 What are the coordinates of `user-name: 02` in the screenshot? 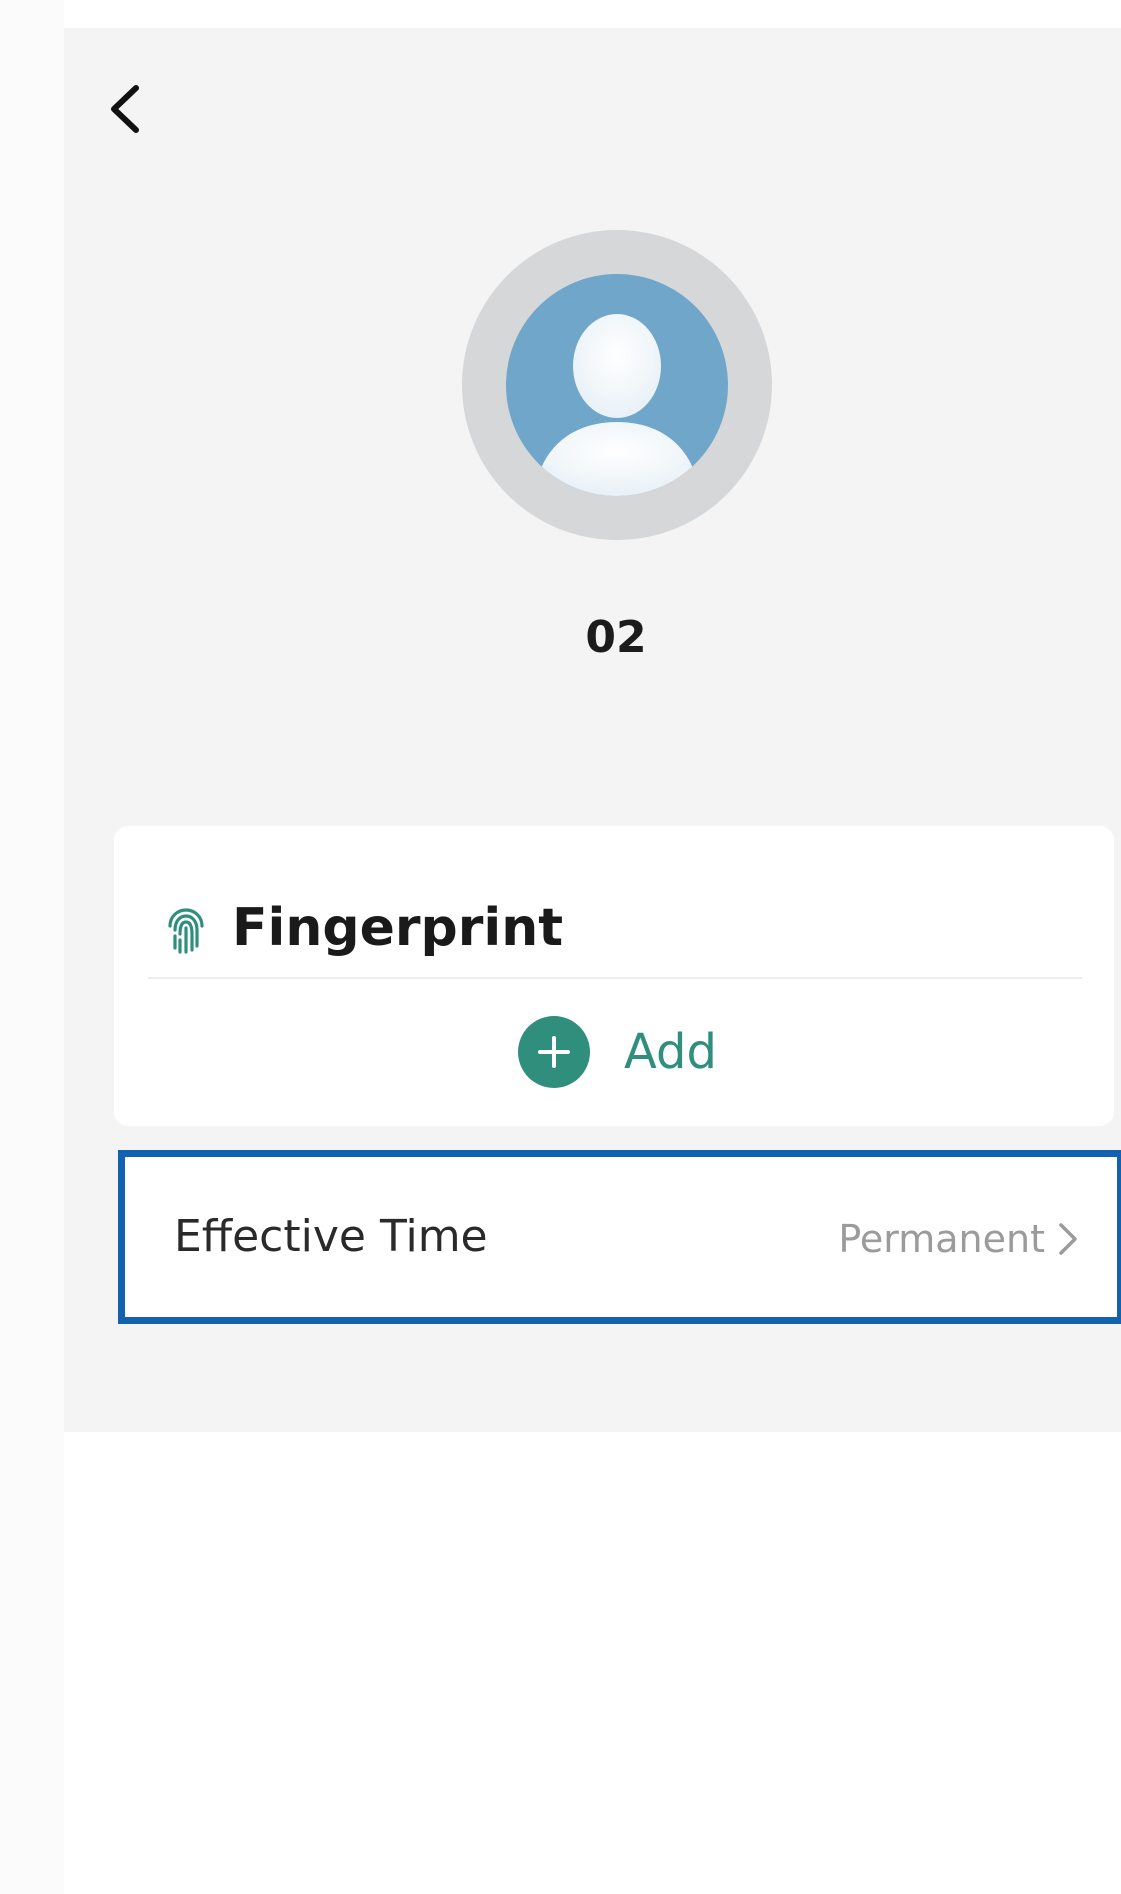 It's located at (616, 637).